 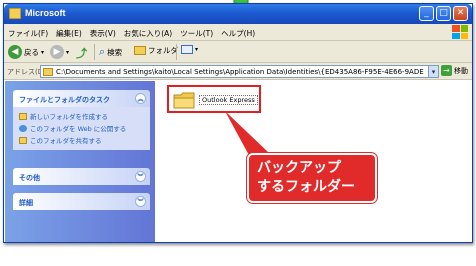 I want to click on menu-tools: ツール(T), so click(x=196, y=33).